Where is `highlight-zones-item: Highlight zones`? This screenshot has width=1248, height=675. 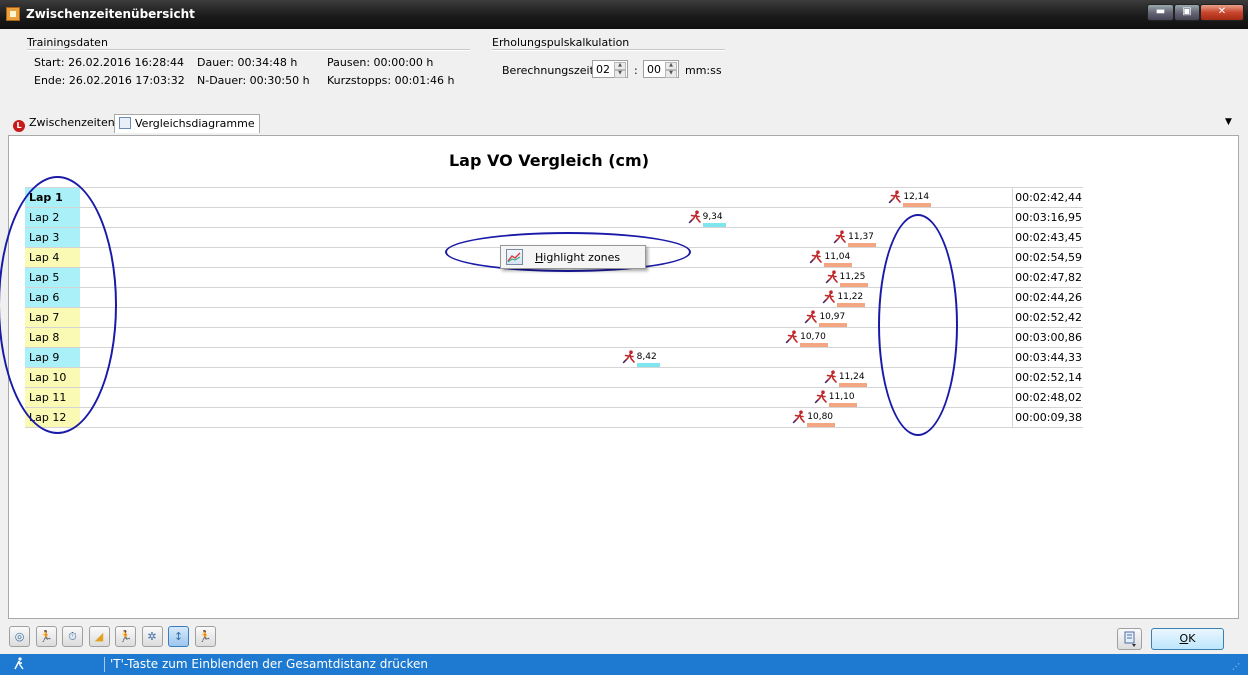
highlight-zones-item: Highlight zones is located at coordinates (577, 257).